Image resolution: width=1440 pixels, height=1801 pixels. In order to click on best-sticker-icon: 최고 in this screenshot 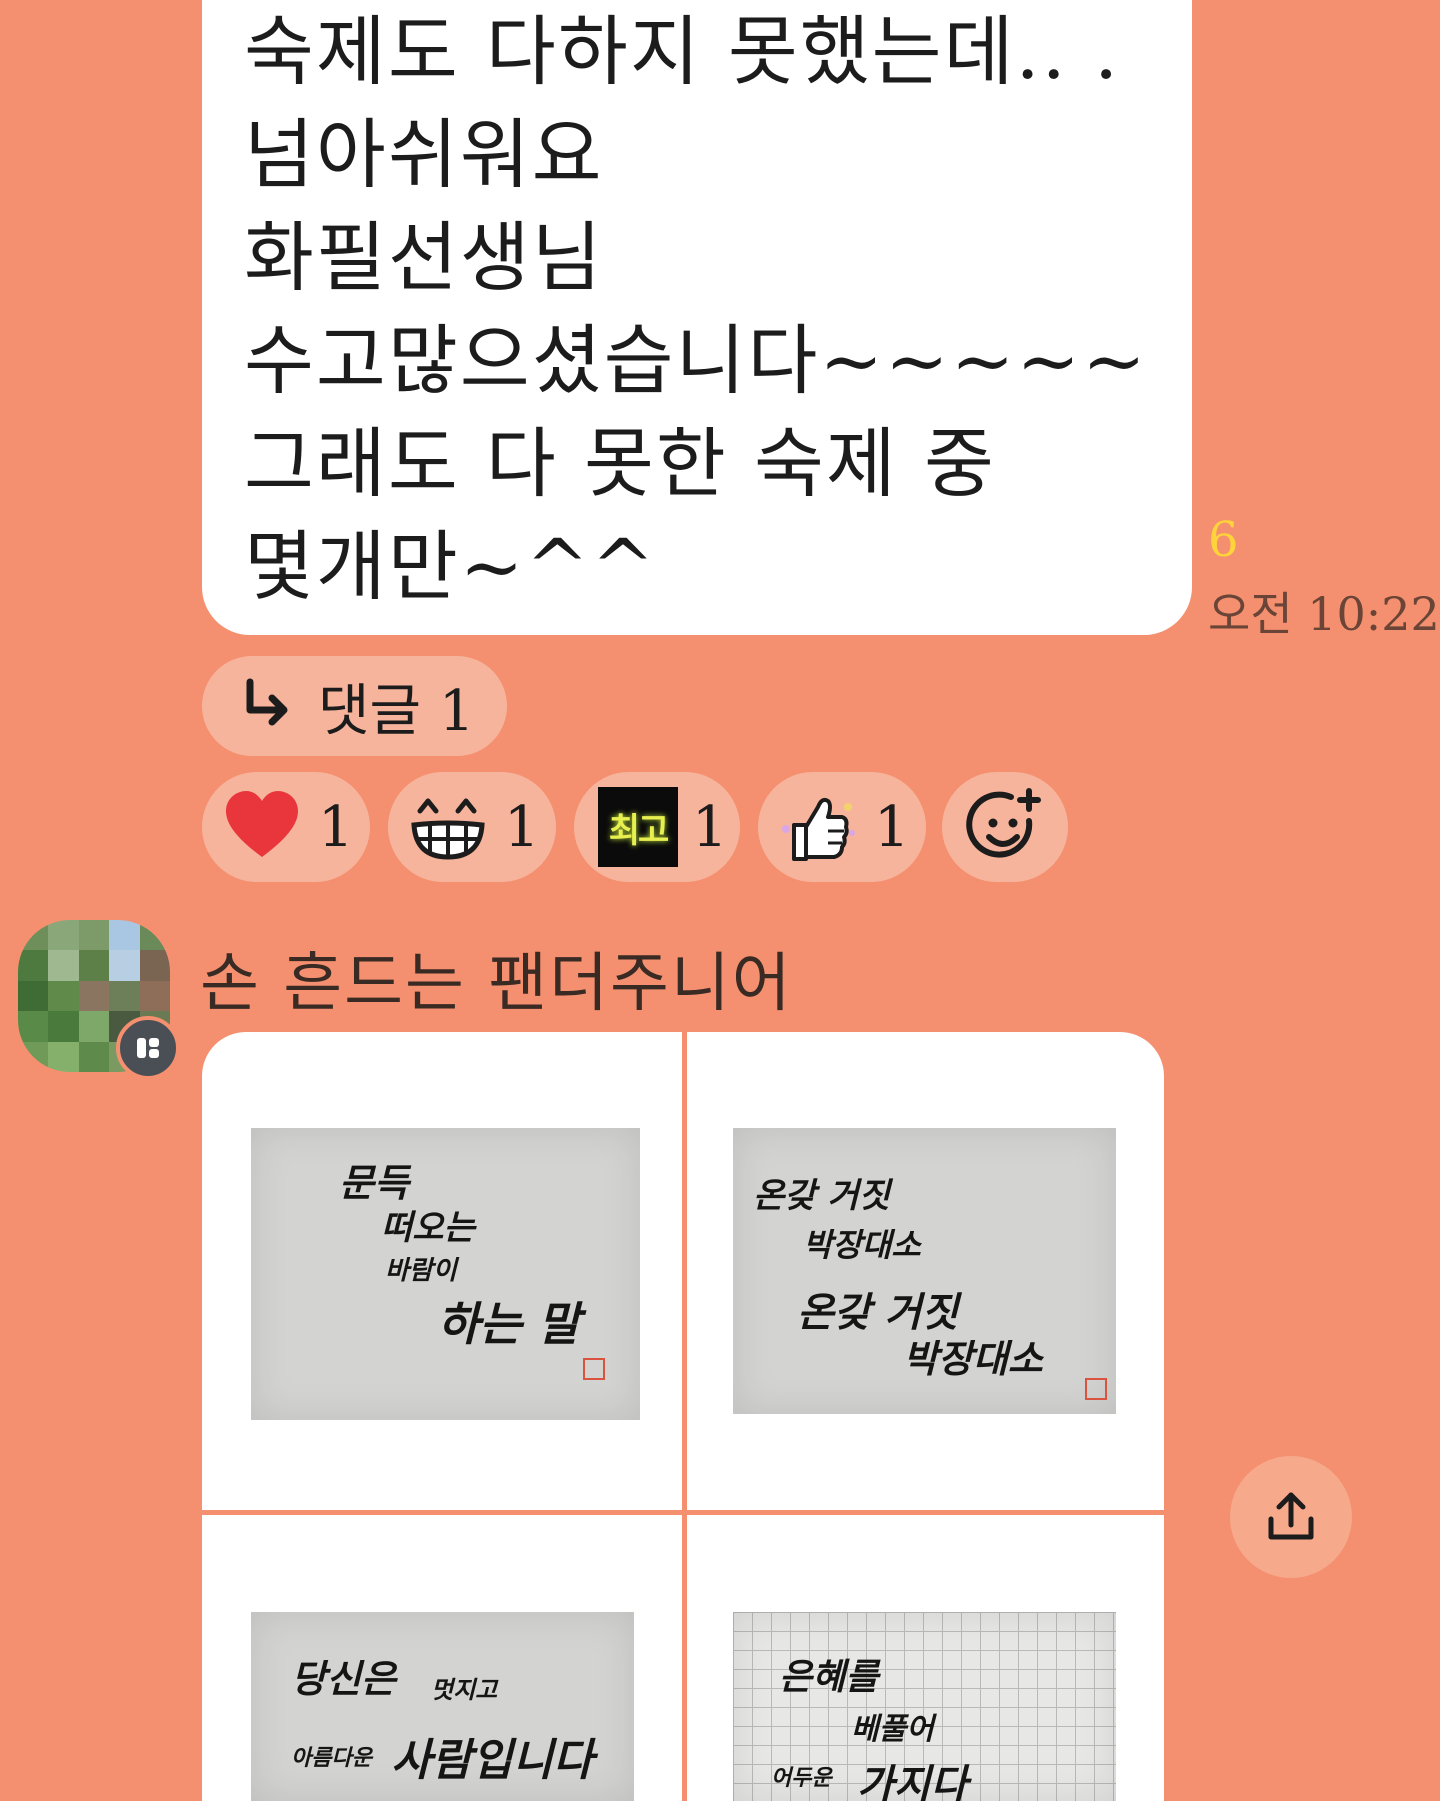, I will do `click(638, 827)`.